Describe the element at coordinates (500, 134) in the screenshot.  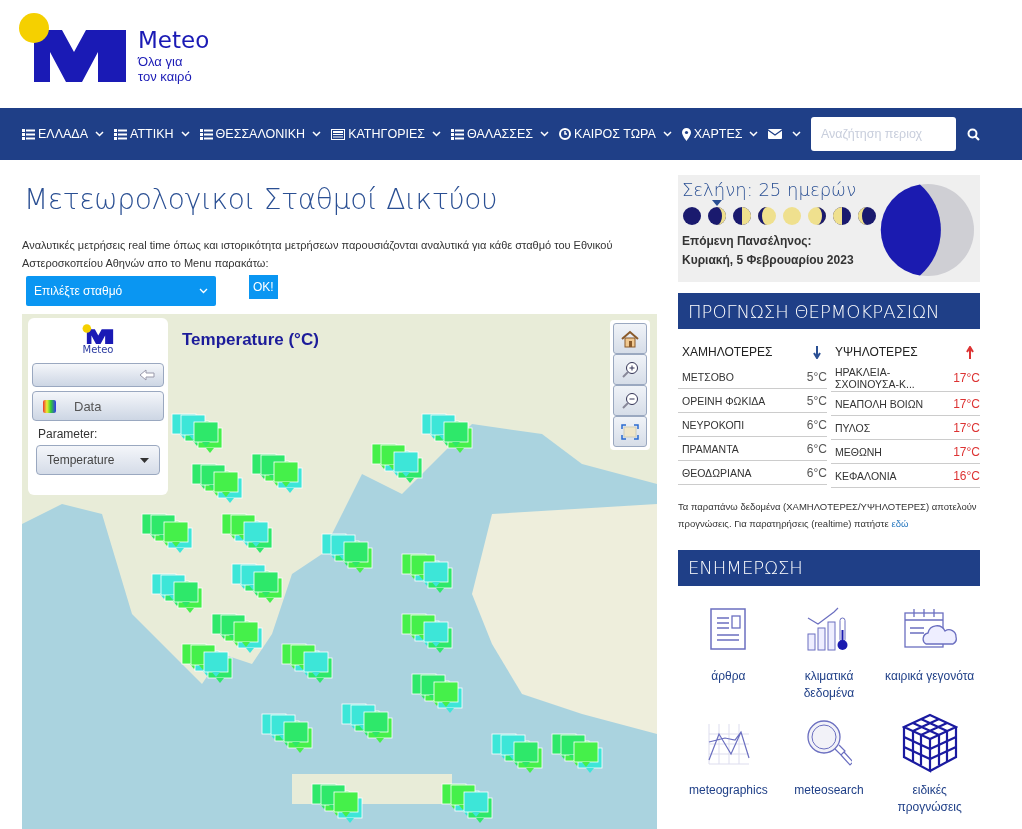
I see `nav-menu-item: ΘΑΛΑΣΣΕΣ` at that location.